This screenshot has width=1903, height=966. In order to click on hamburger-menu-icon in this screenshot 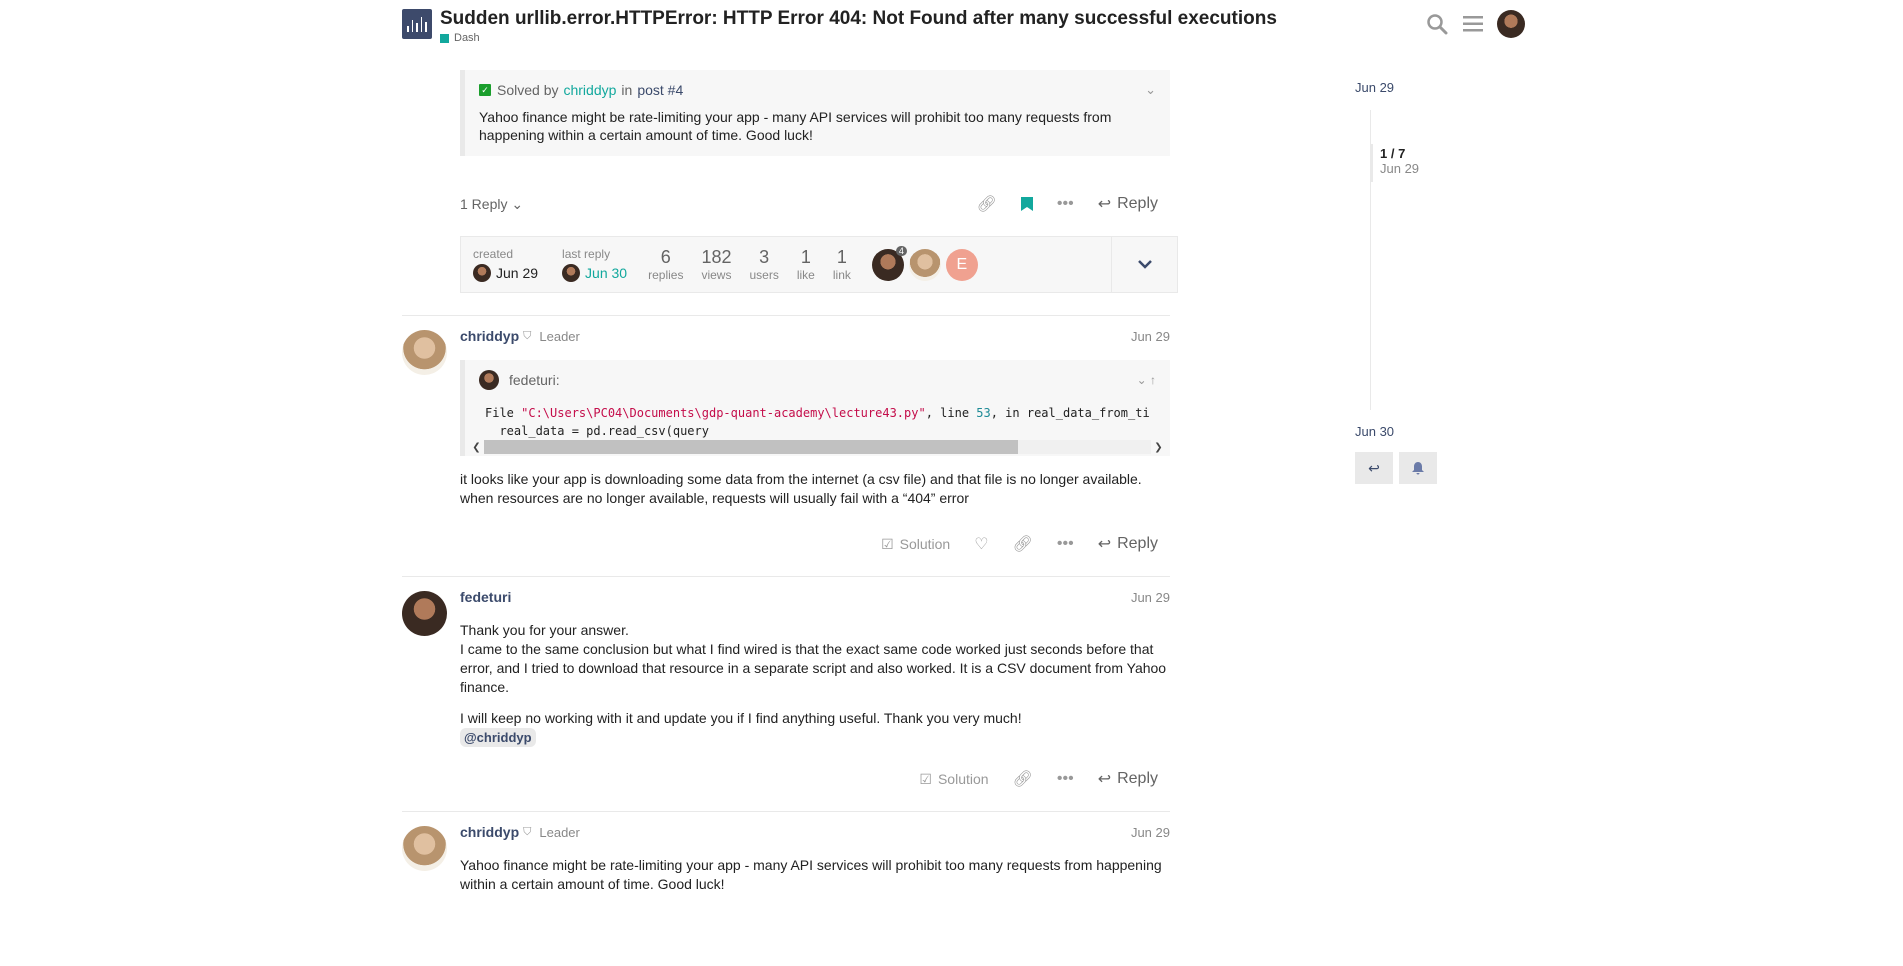, I will do `click(1473, 24)`.